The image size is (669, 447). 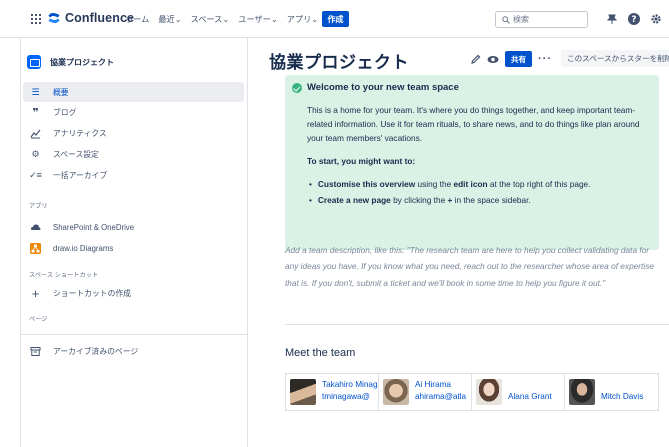 What do you see at coordinates (612, 19) in the screenshot?
I see `notifications-icon` at bounding box center [612, 19].